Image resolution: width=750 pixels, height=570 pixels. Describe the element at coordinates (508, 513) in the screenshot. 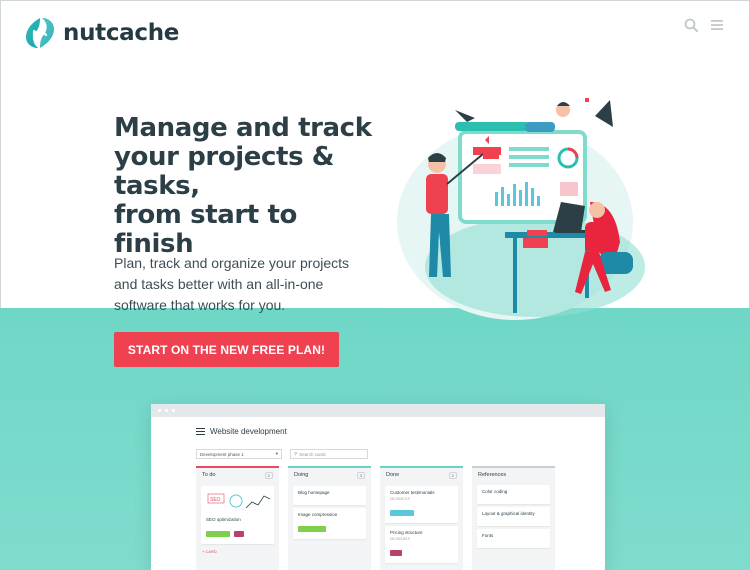

I see `card-title: Layout & graphical identity` at that location.